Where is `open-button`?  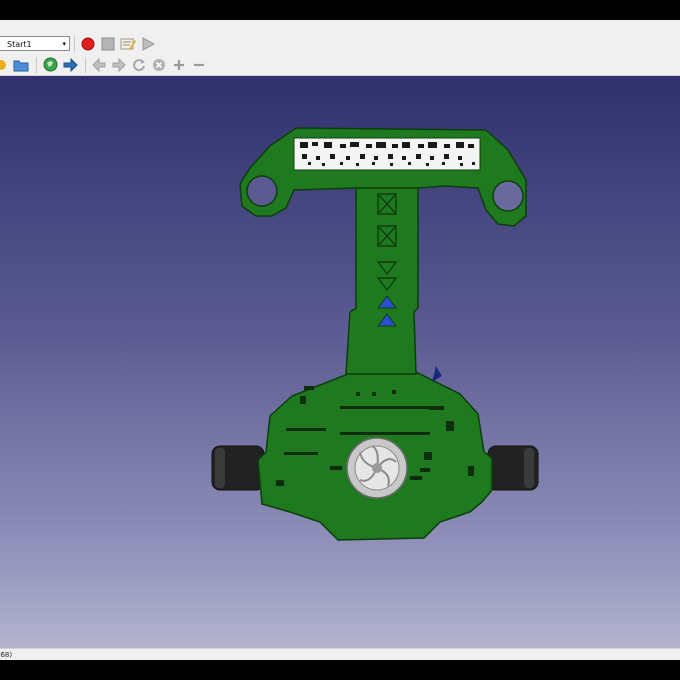 open-button is located at coordinates (5, 65).